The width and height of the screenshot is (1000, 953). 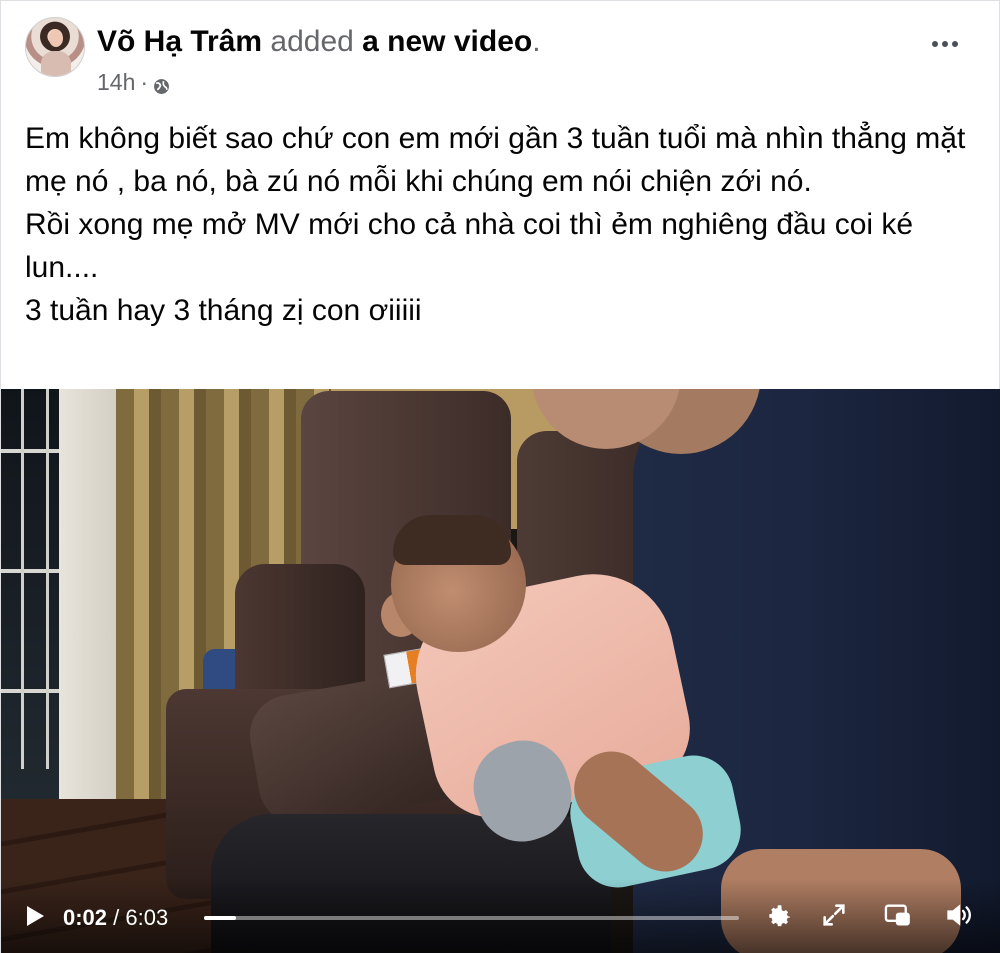 What do you see at coordinates (959, 915) in the screenshot?
I see `volume-icon` at bounding box center [959, 915].